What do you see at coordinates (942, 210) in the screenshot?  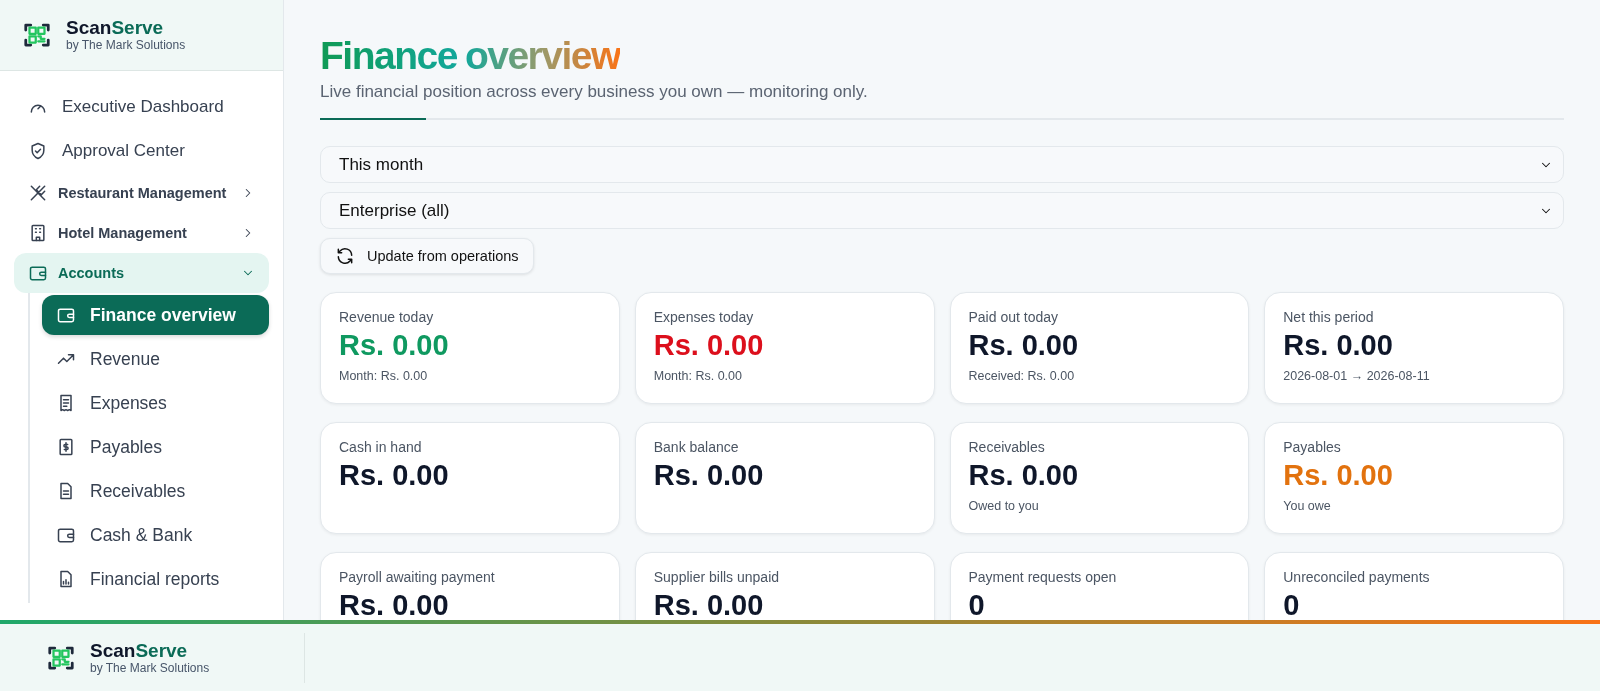 I see `scope-select: Enterprise (all)` at bounding box center [942, 210].